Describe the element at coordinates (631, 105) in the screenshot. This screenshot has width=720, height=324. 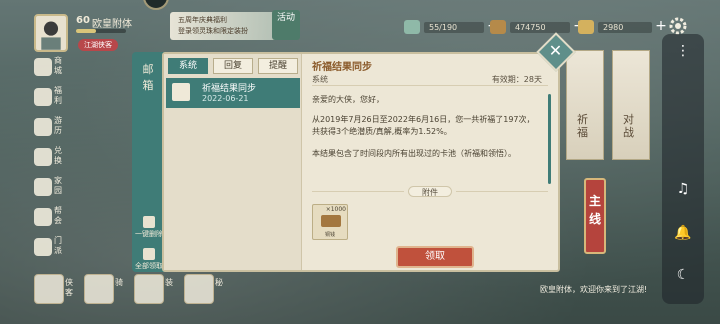
I see `battle-banner: 对战` at that location.